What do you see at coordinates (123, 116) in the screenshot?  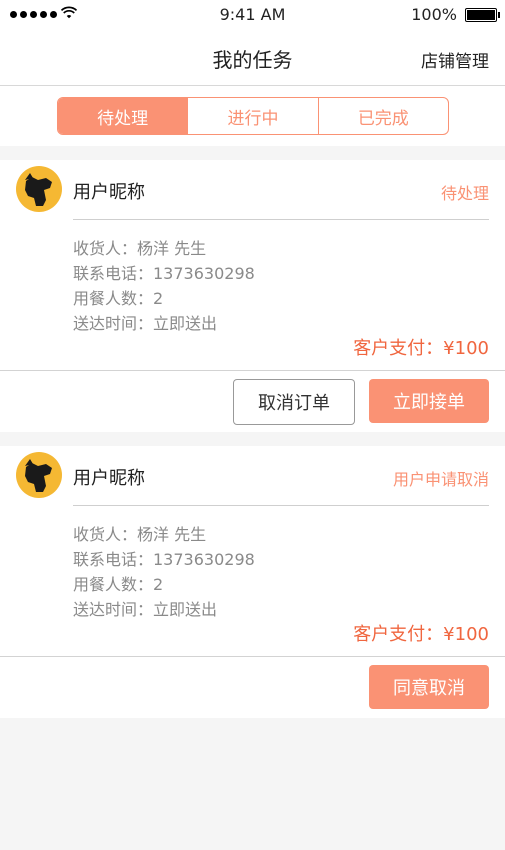 I see `tab-pending: 待处理` at bounding box center [123, 116].